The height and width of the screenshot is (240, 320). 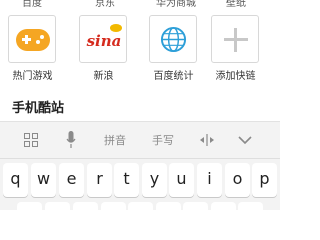 What do you see at coordinates (237, 180) in the screenshot?
I see `key: o` at bounding box center [237, 180].